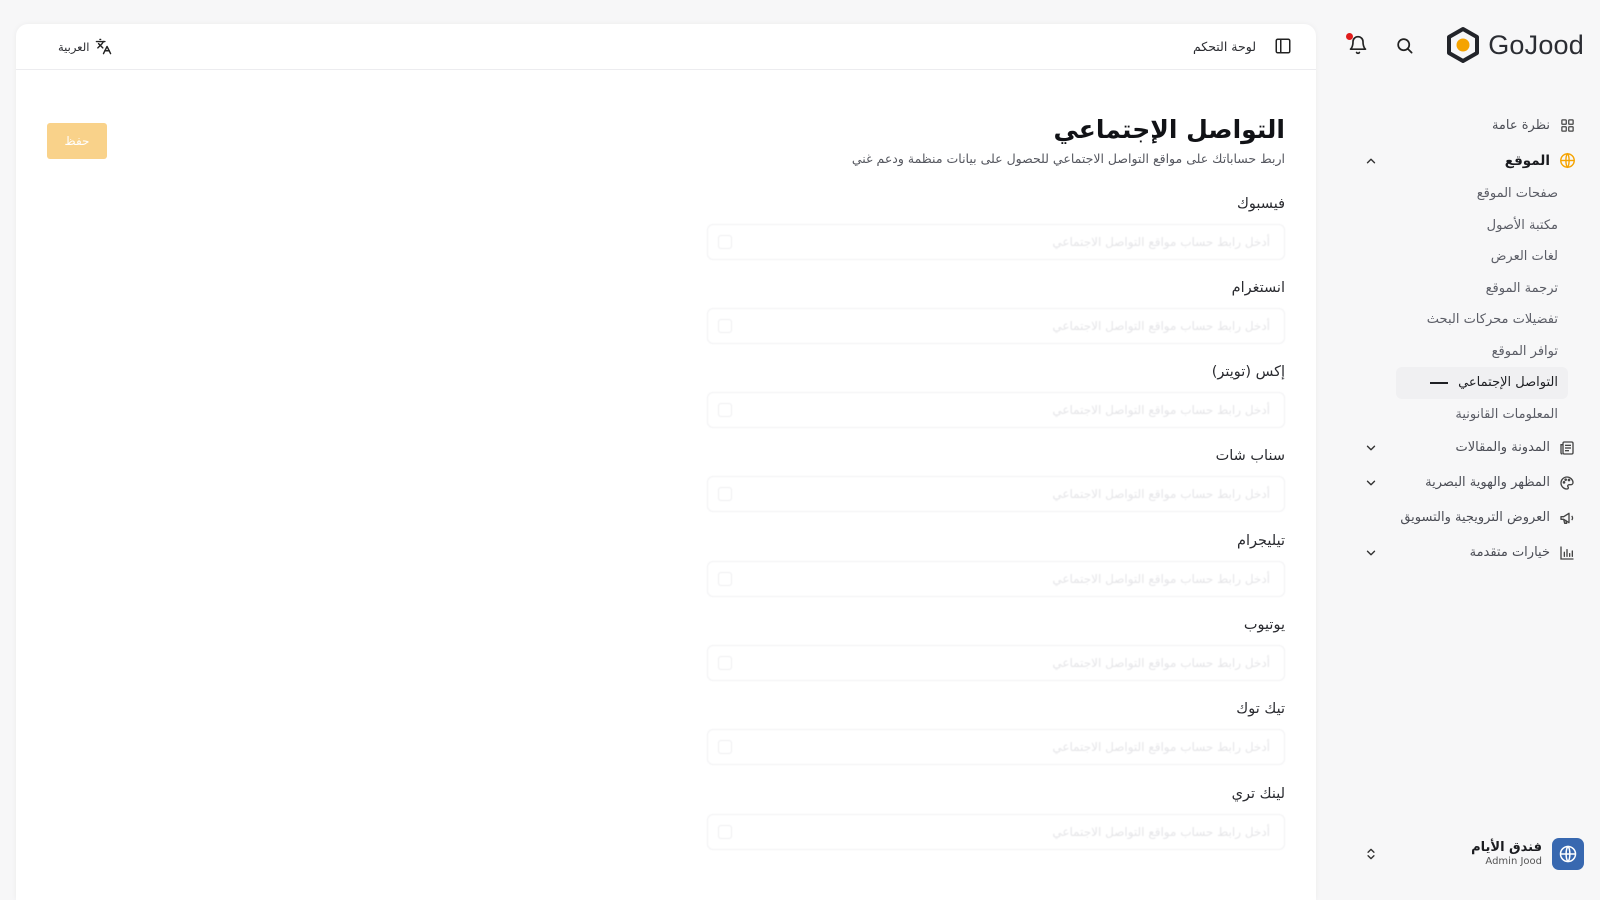 This screenshot has height=900, width=1600. What do you see at coordinates (1283, 46) in the screenshot?
I see `sidebar-toggle-icon` at bounding box center [1283, 46].